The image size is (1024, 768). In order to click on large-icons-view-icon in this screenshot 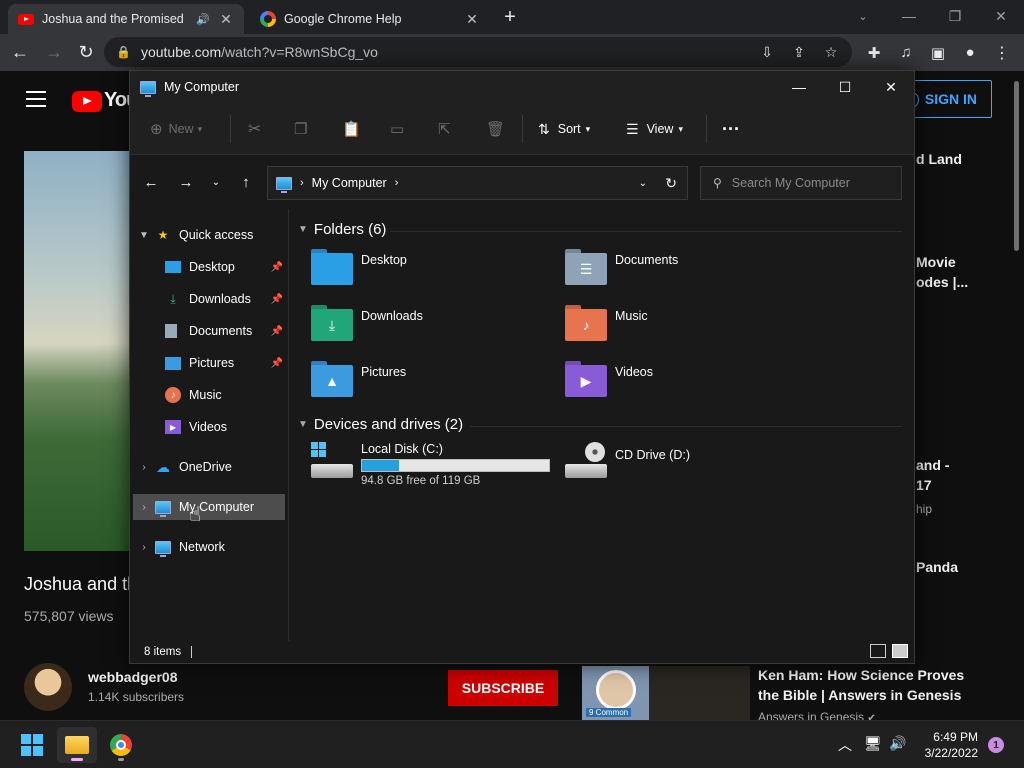, I will do `click(900, 651)`.